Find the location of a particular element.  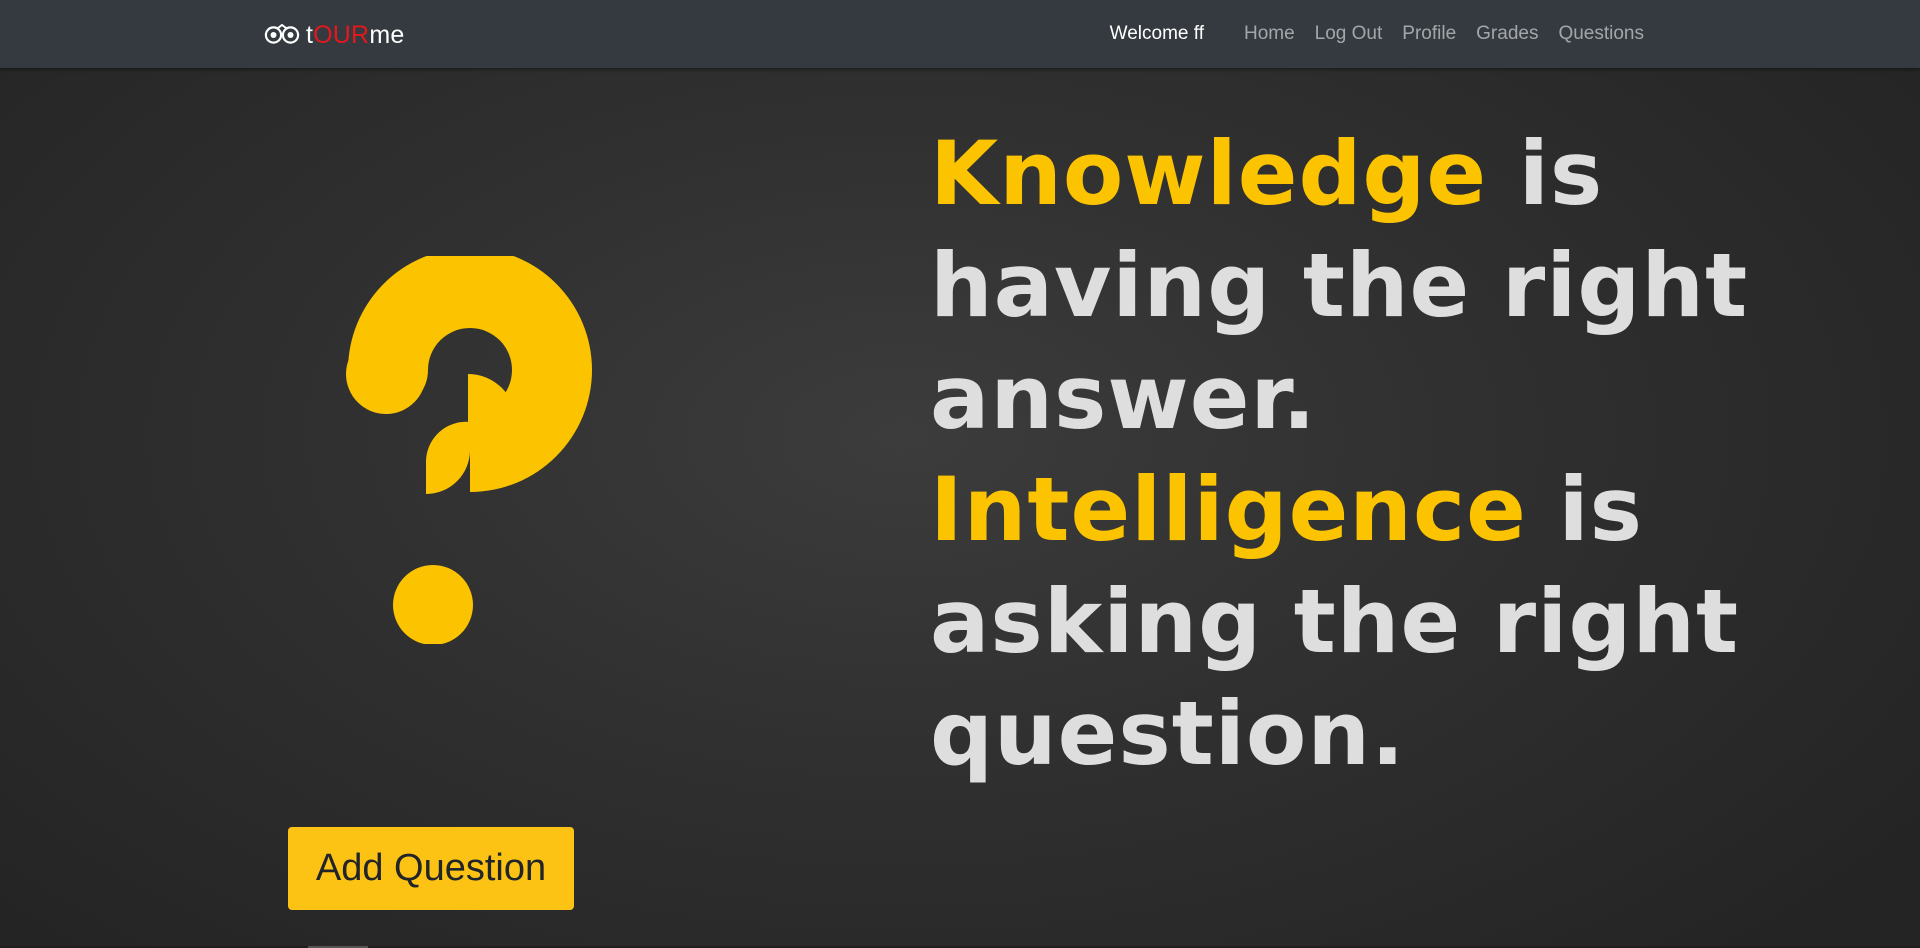

brand-name-suffix: me is located at coordinates (387, 34).